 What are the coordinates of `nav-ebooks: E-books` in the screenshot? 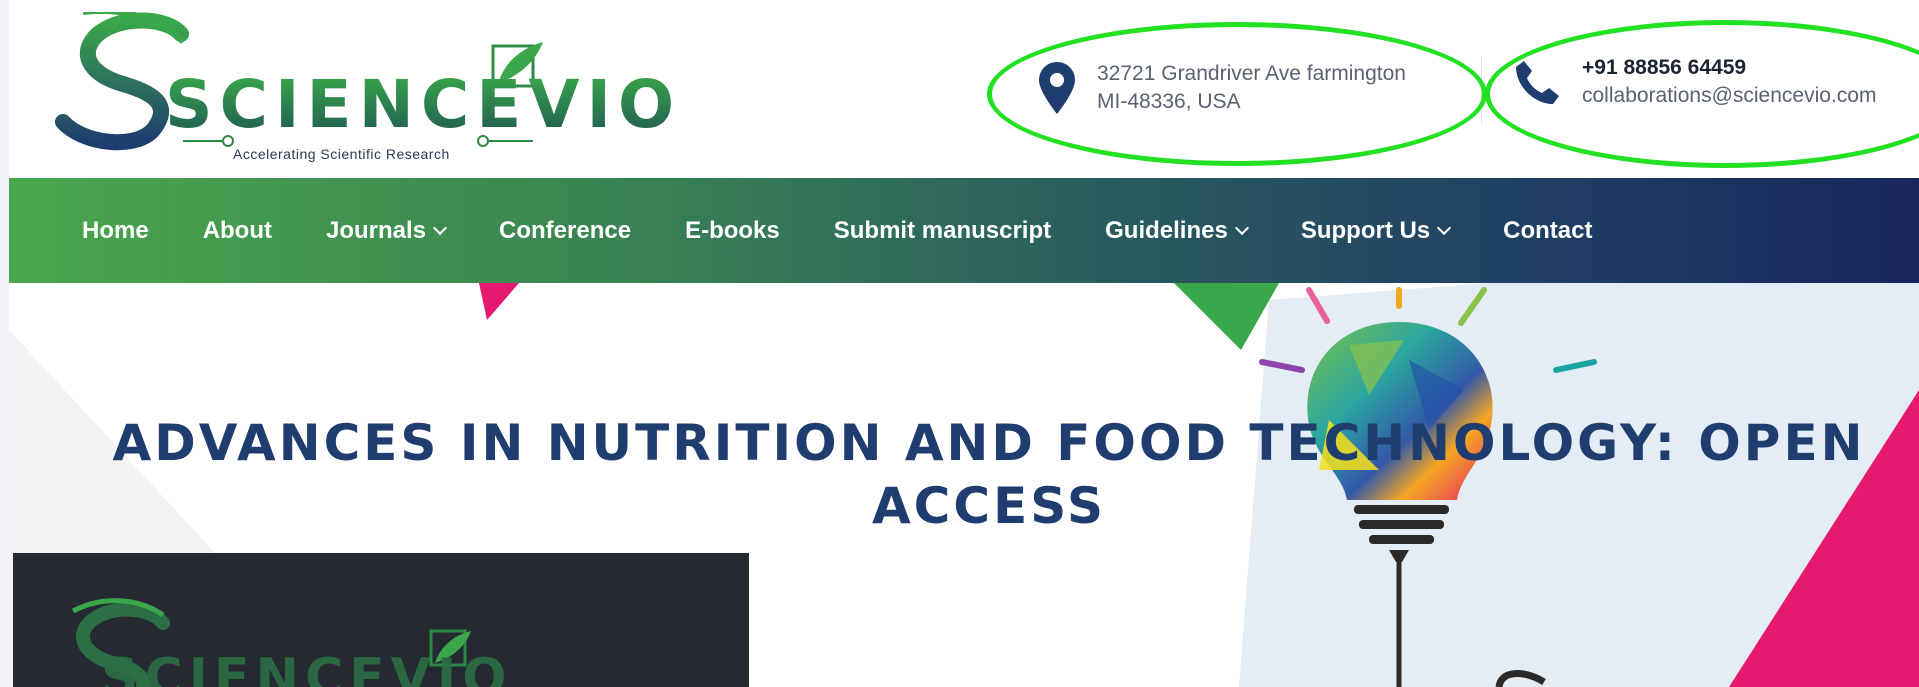 It's located at (732, 231).